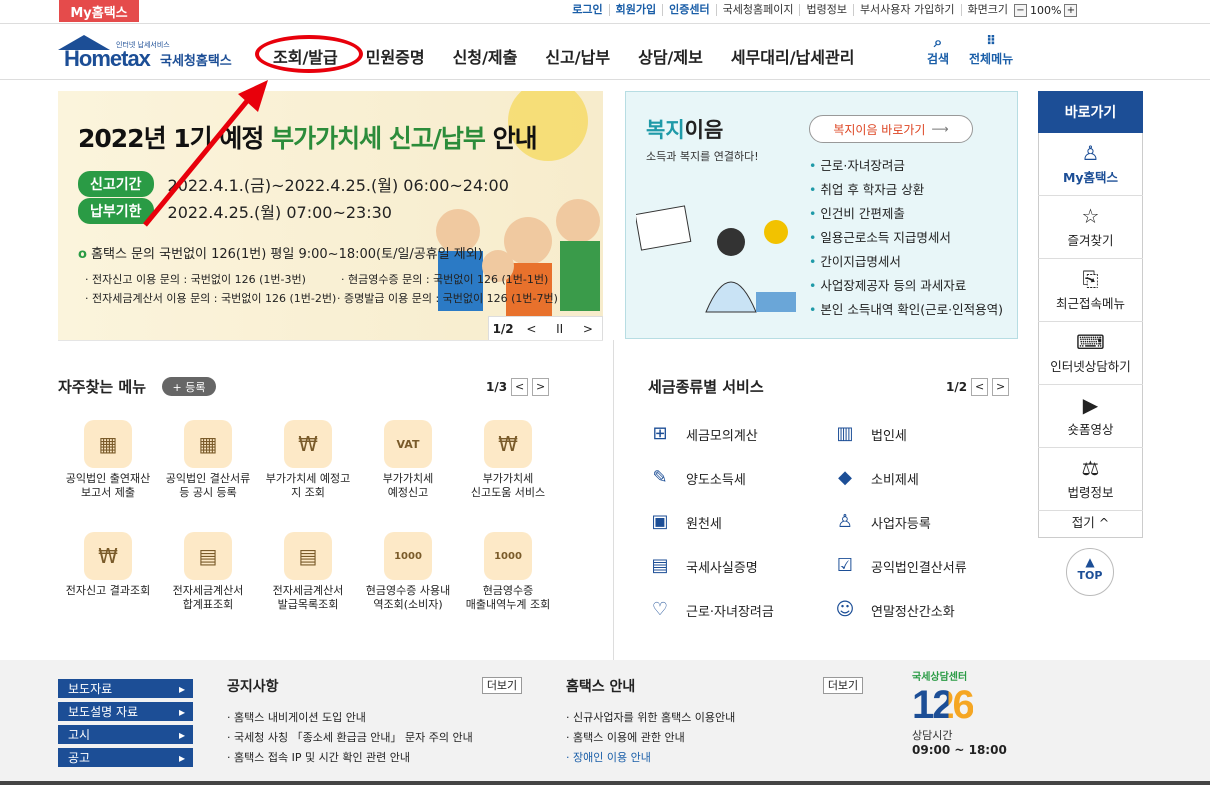 The image size is (1210, 785). I want to click on hometax-logo: 인터넷 납세서비스 Hometax 국세청홈택스, so click(148, 53).